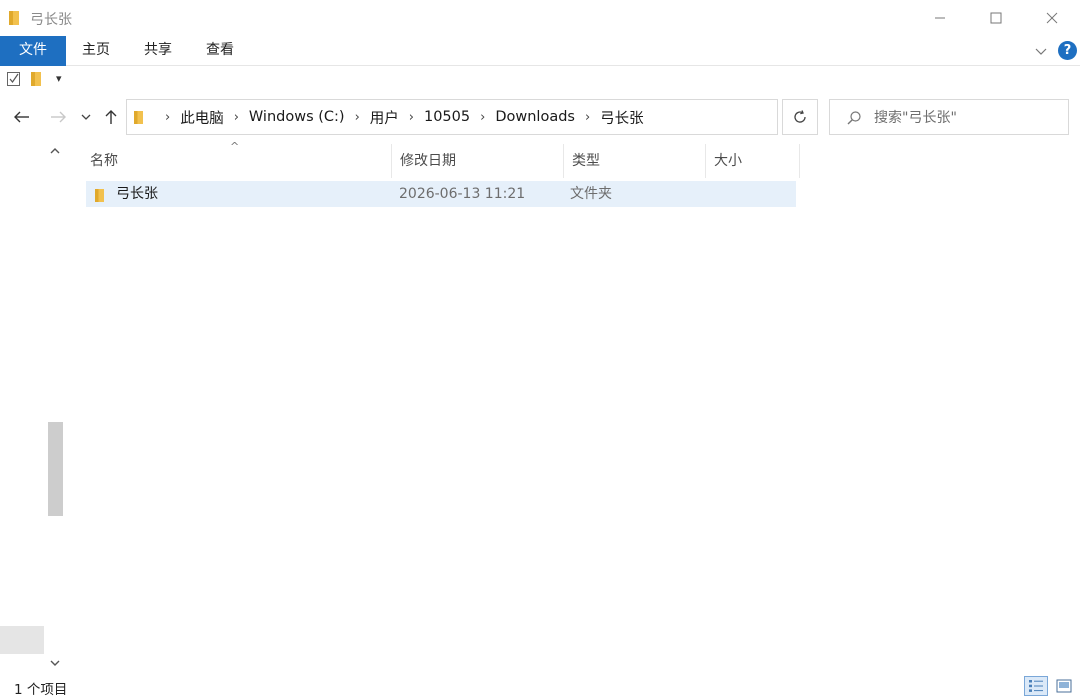 This screenshot has height=696, width=1080. What do you see at coordinates (540, 18) in the screenshot?
I see `title-bar: 弓长张` at bounding box center [540, 18].